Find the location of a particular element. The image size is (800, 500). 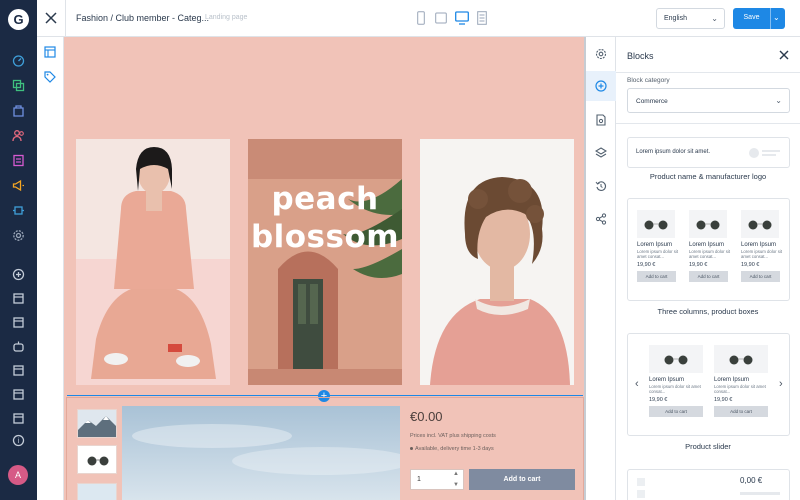

mobile-icon is located at coordinates (421, 18).